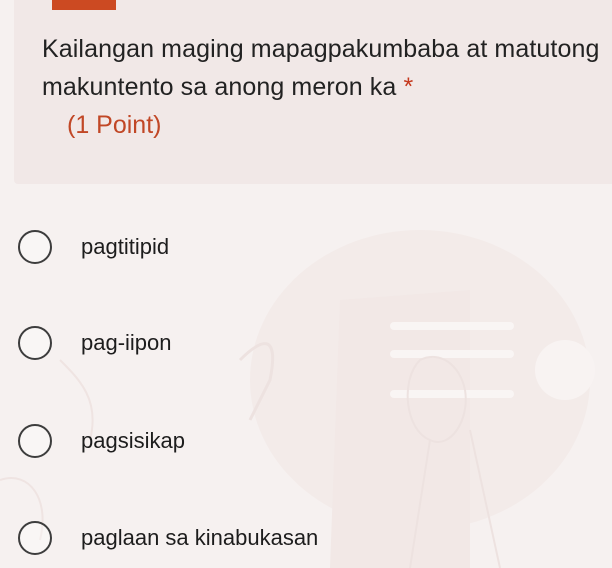 This screenshot has height=568, width=612. I want to click on option-paglaan-sa-kinabukasan: paglaan sa kinabukasan, so click(168, 538).